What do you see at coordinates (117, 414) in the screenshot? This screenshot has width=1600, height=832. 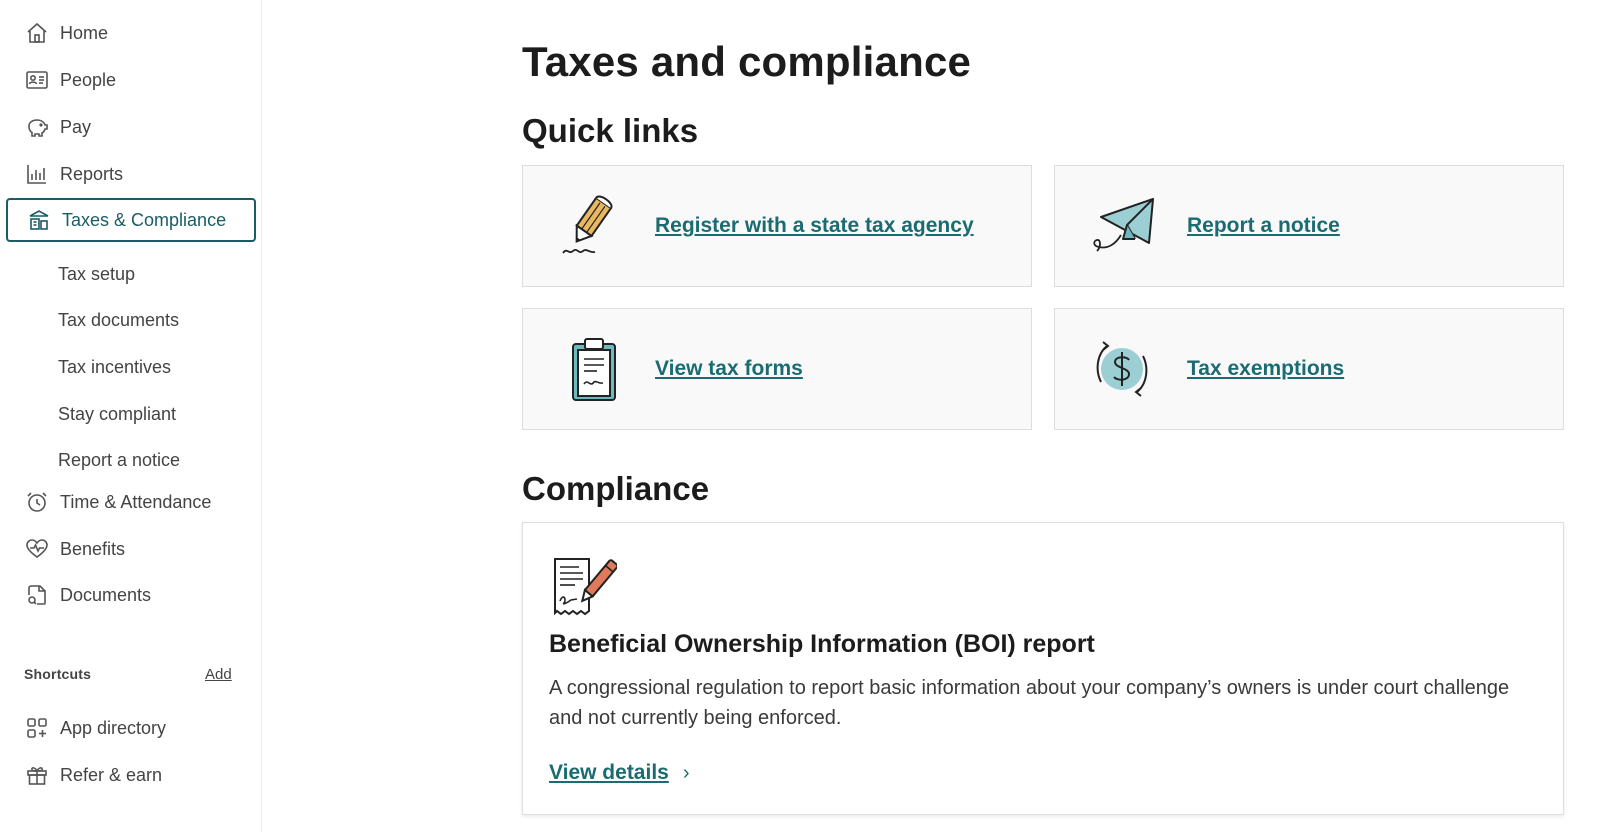 I see `sidebar-subitem-stay-compliant: Stay compliant` at bounding box center [117, 414].